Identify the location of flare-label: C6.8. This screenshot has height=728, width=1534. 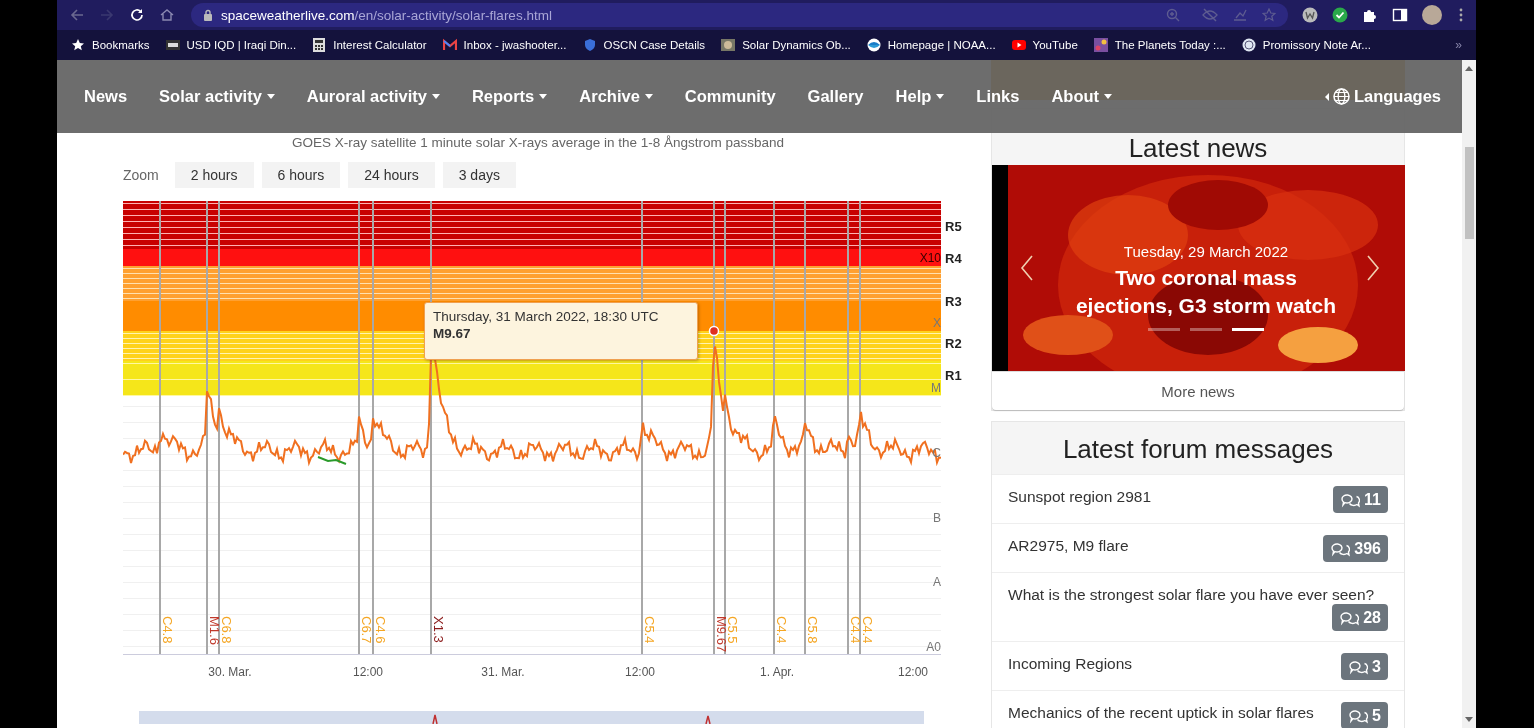
(226, 630).